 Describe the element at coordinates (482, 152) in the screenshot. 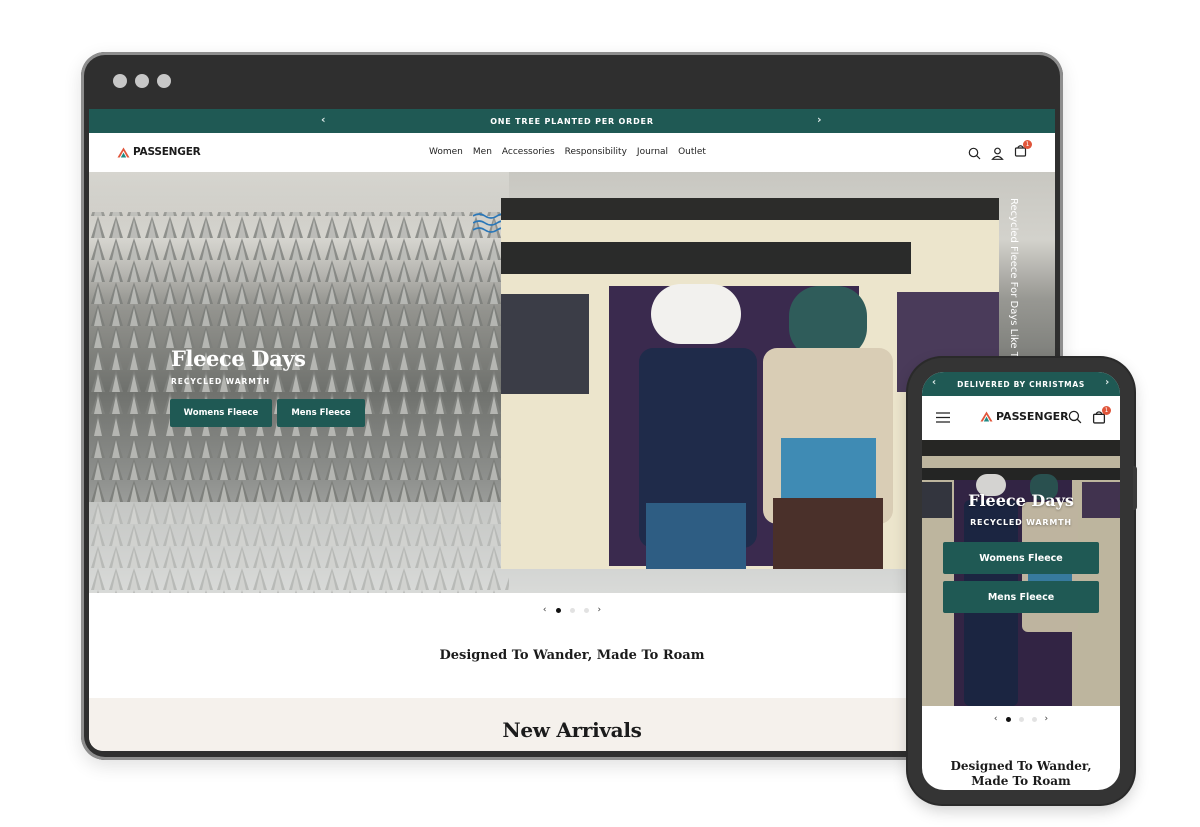

I see `nav-link-men: Men` at that location.